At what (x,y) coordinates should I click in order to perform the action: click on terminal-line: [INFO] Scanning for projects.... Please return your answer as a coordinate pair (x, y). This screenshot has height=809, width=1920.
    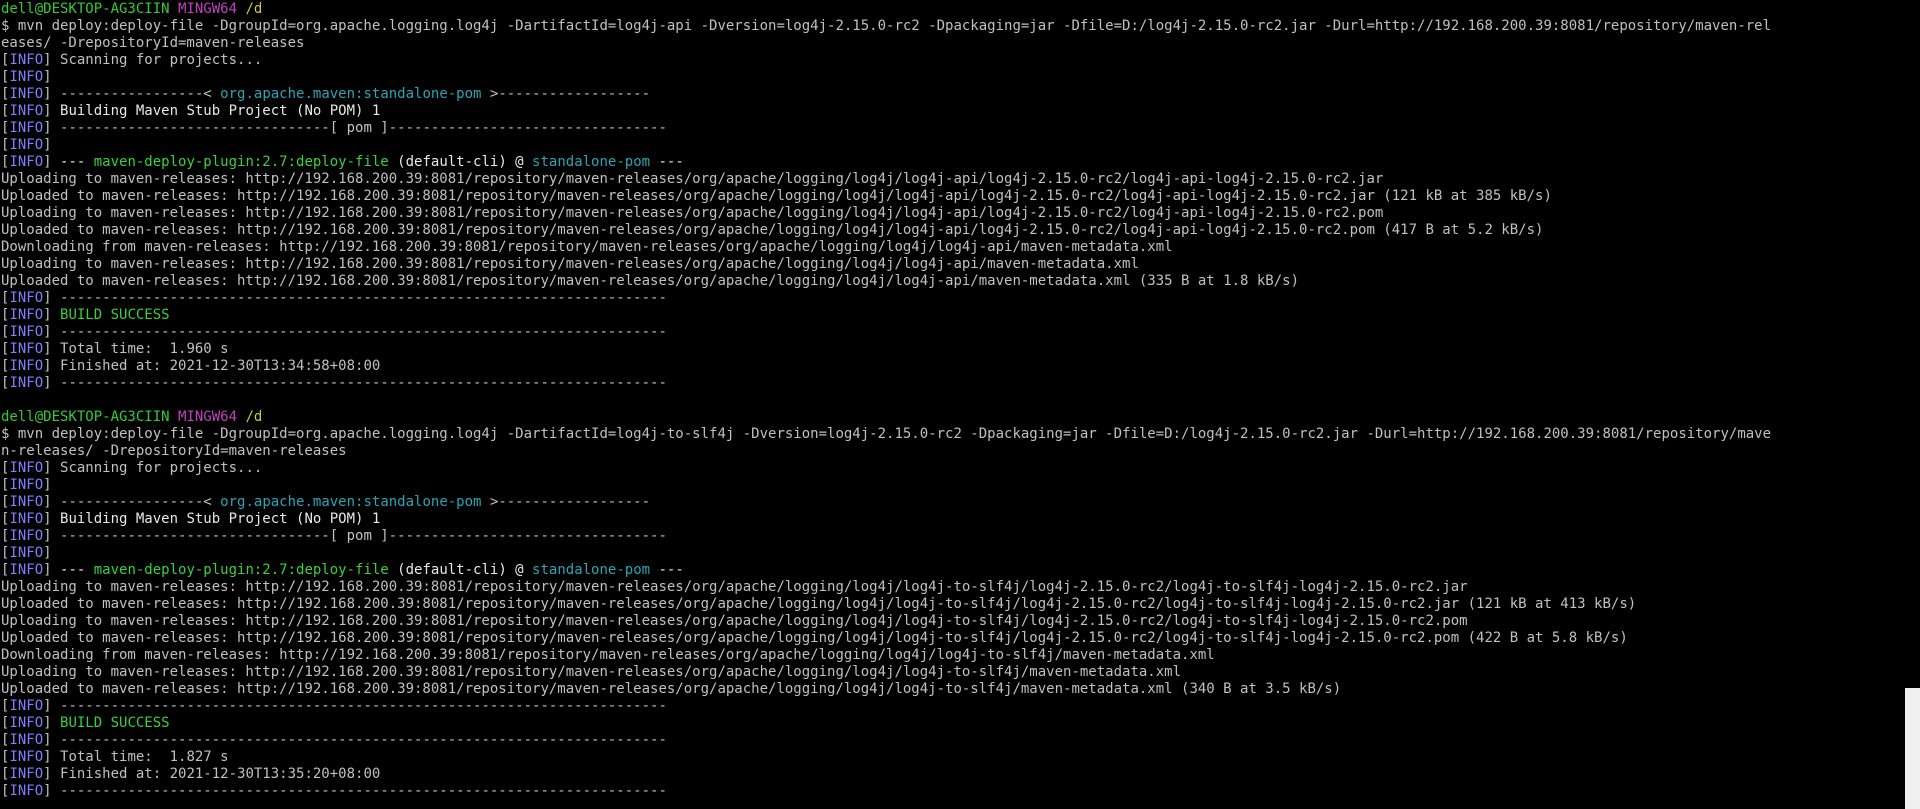
    Looking at the image, I should click on (950, 468).